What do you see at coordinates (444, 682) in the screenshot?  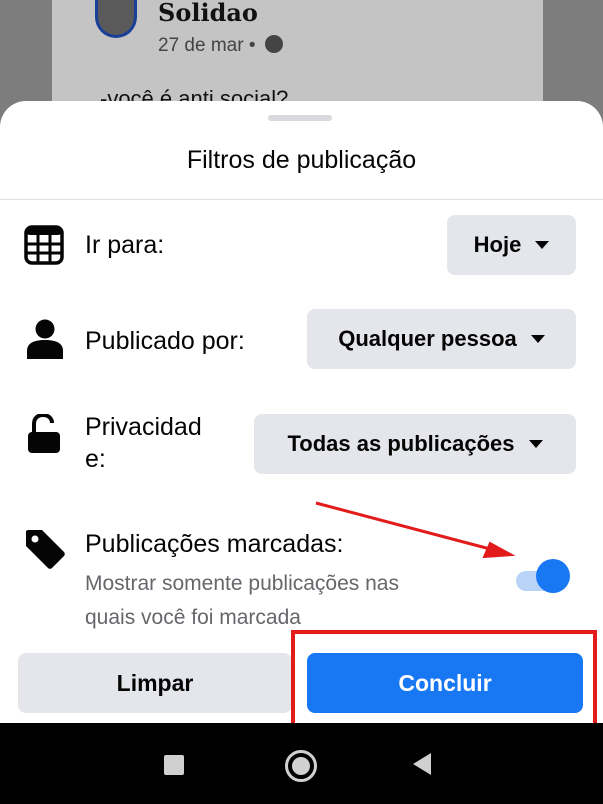 I see `annotation-highlight-box` at bounding box center [444, 682].